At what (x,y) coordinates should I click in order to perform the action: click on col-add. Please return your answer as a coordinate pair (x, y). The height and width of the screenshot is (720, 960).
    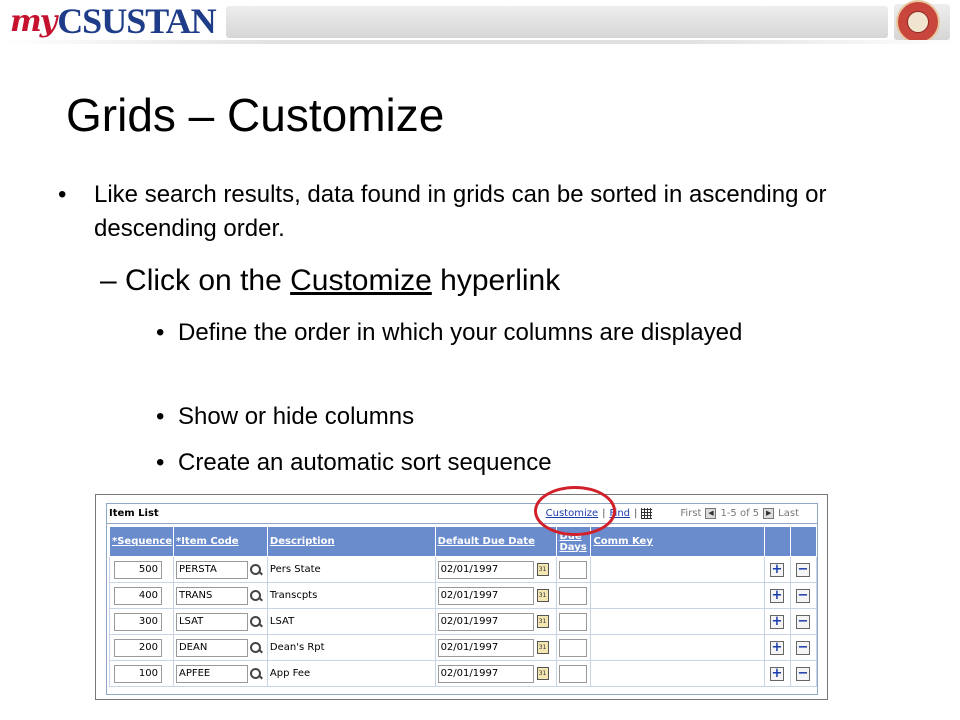
    Looking at the image, I should click on (777, 541).